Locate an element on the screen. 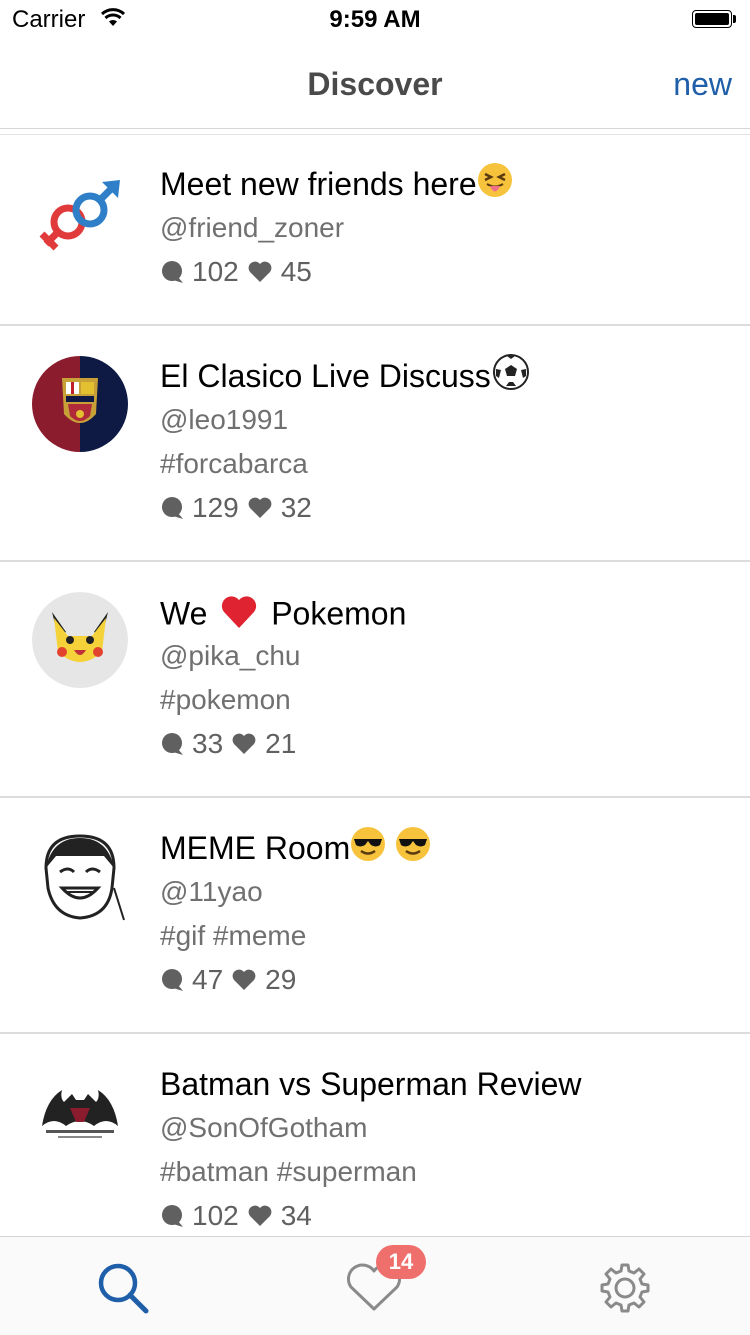 The image size is (750, 1335). tab-discover is located at coordinates (125, 1286).